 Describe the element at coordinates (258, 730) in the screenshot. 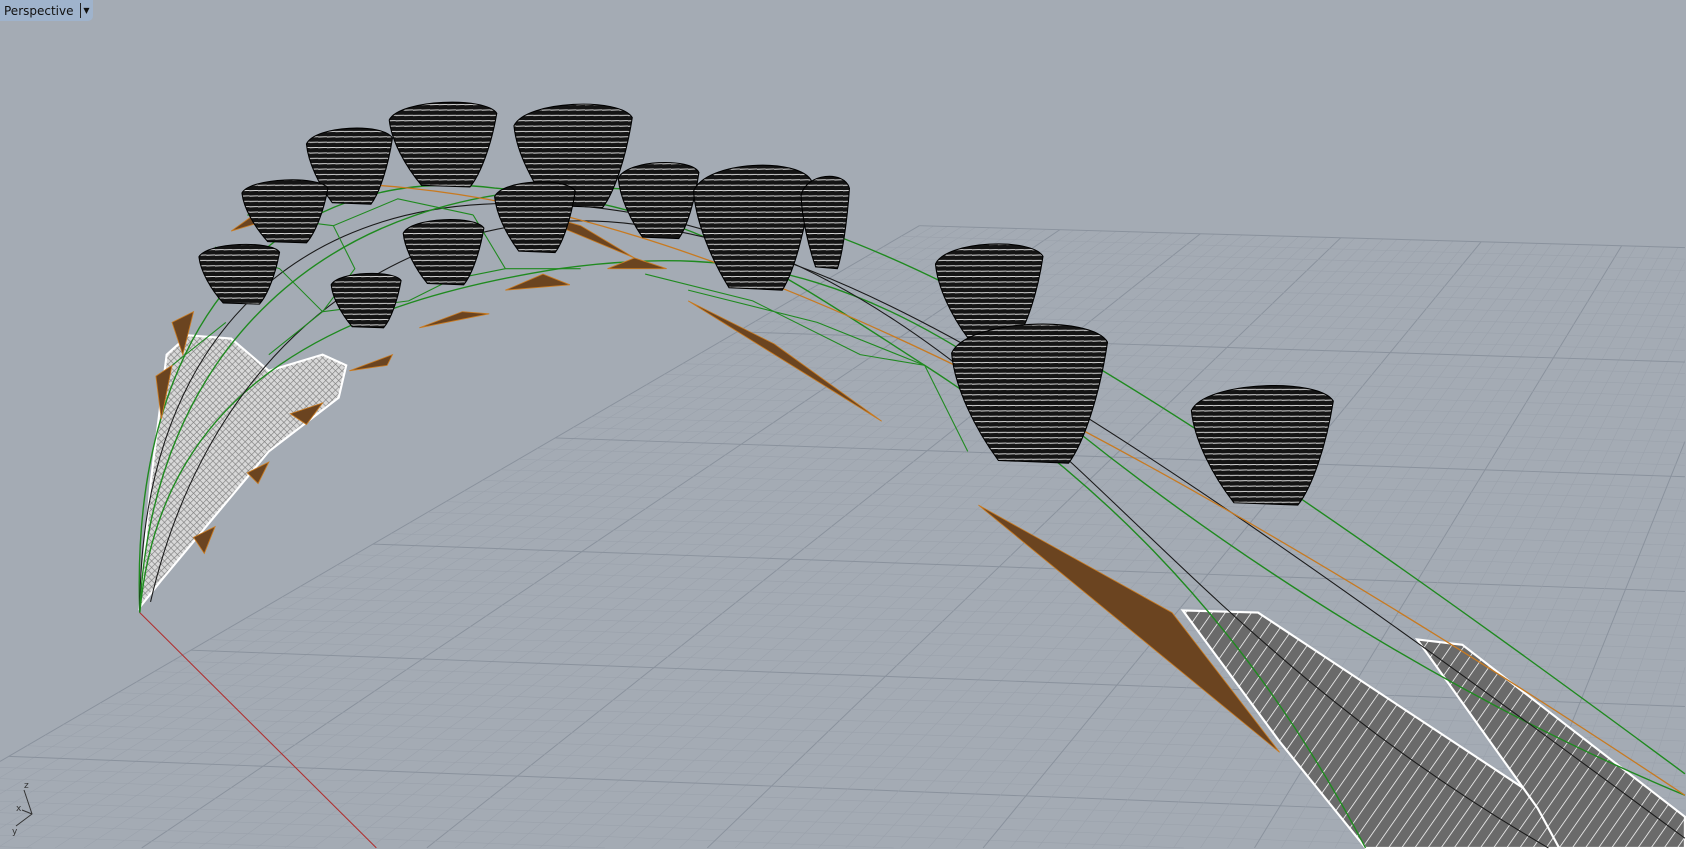

I see `x-axis-line` at that location.